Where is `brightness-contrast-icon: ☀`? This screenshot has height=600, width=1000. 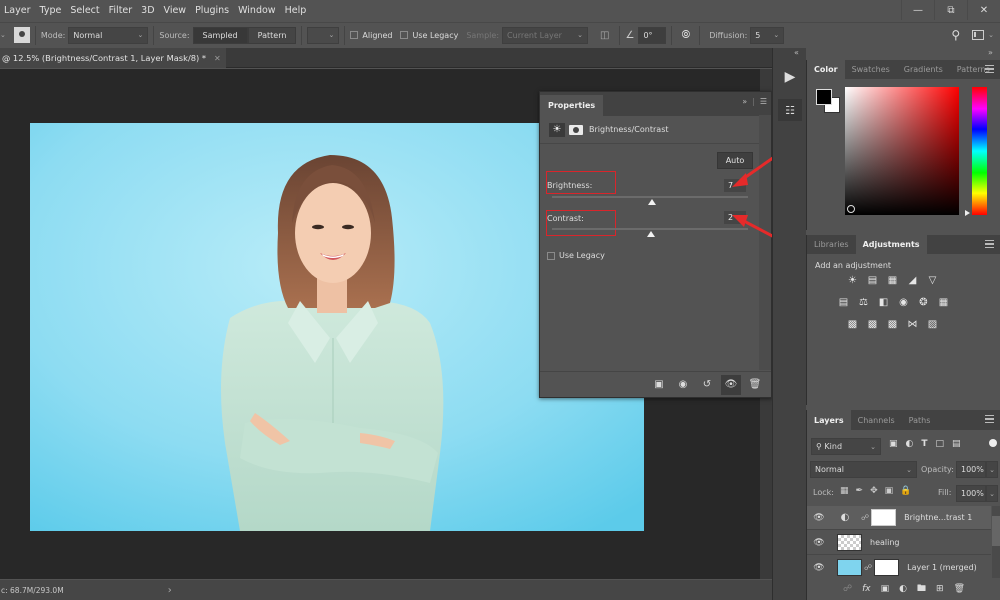
brightness-contrast-icon: ☀ is located at coordinates (557, 129).